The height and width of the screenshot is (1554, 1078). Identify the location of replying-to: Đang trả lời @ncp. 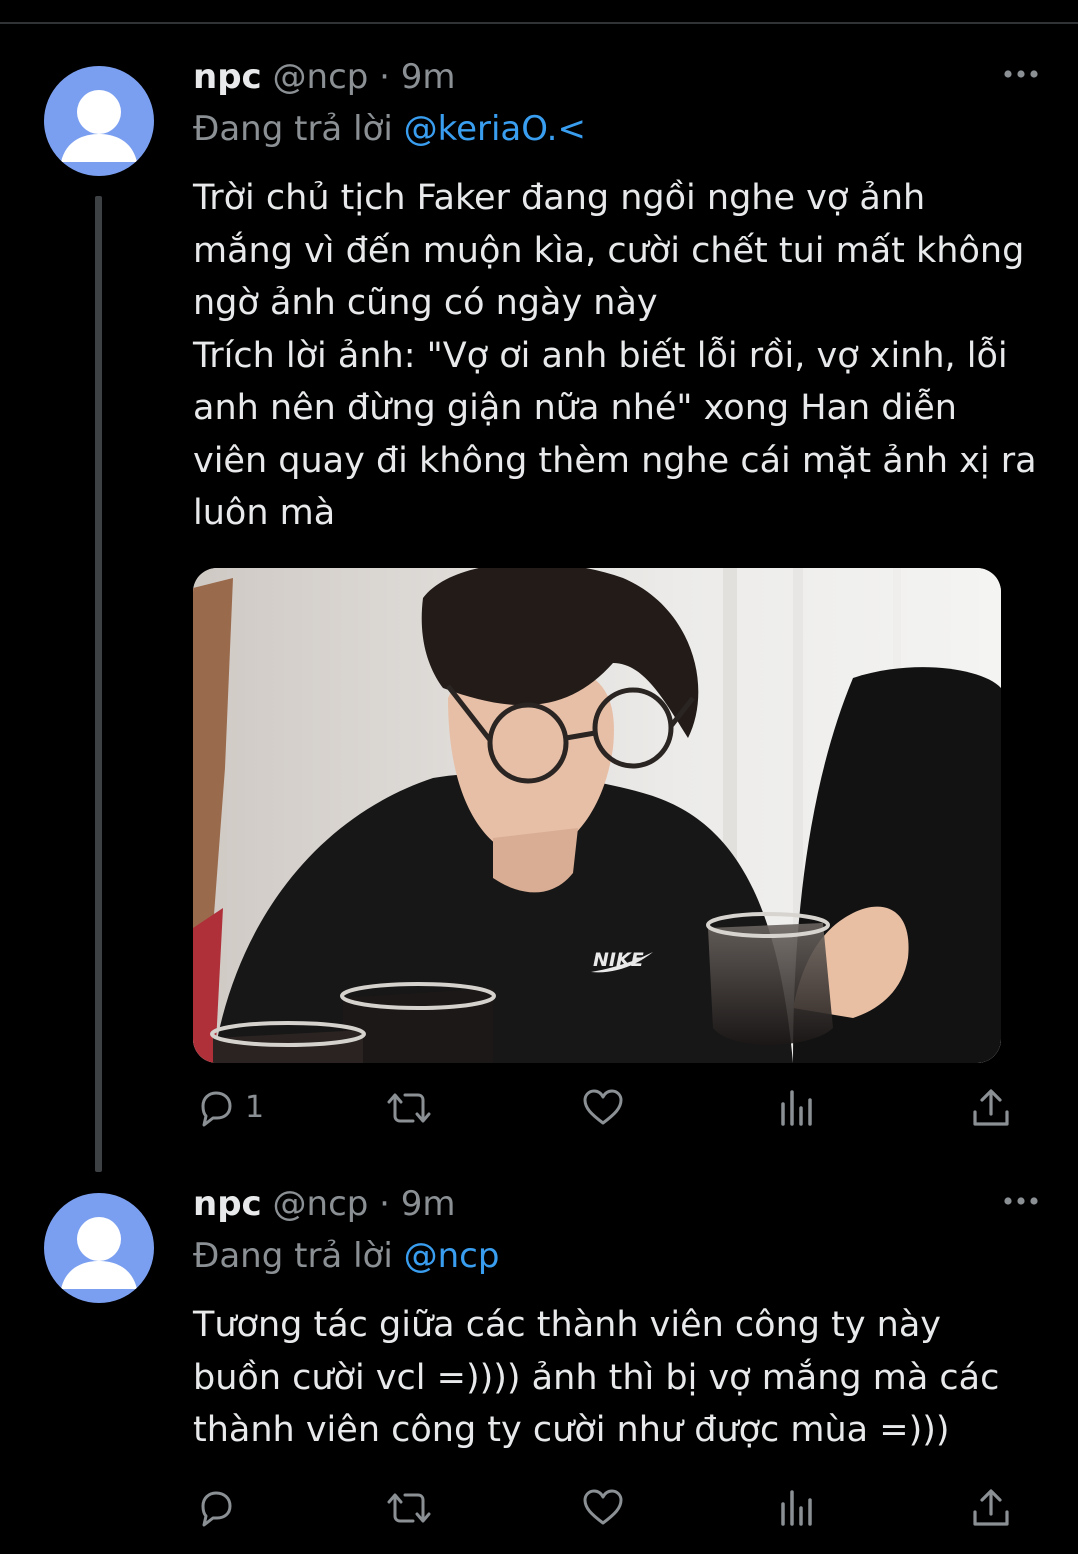
(346, 1256).